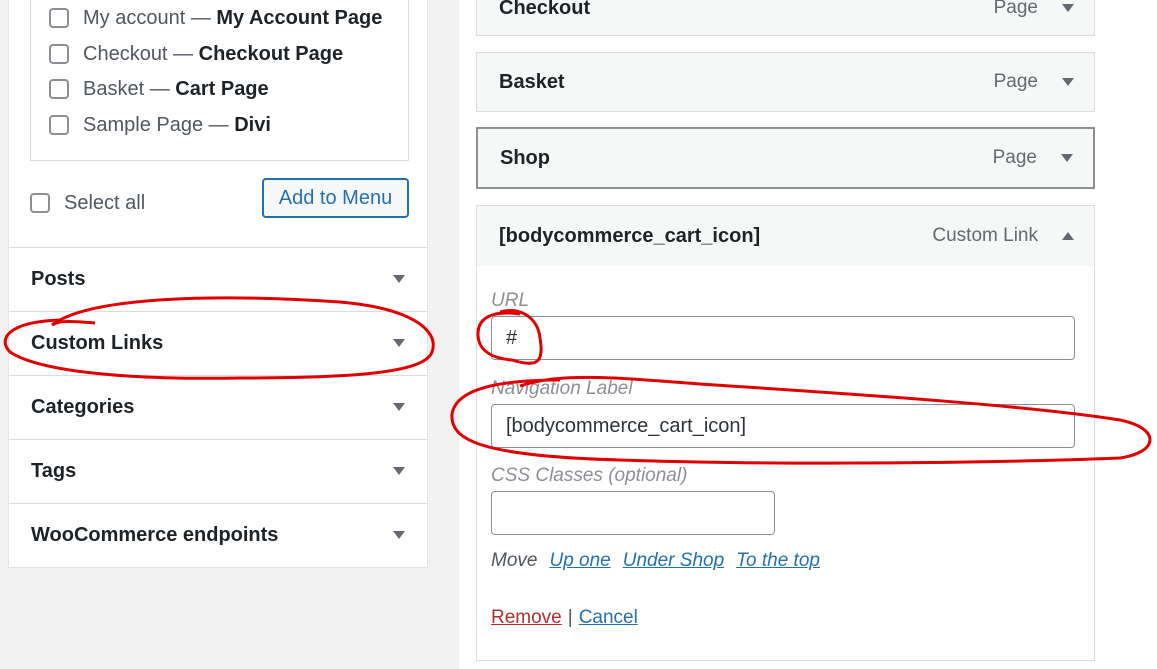 The height and width of the screenshot is (669, 1157). I want to click on navigation-label-input: [bodycommerce_cart_icon], so click(783, 426).